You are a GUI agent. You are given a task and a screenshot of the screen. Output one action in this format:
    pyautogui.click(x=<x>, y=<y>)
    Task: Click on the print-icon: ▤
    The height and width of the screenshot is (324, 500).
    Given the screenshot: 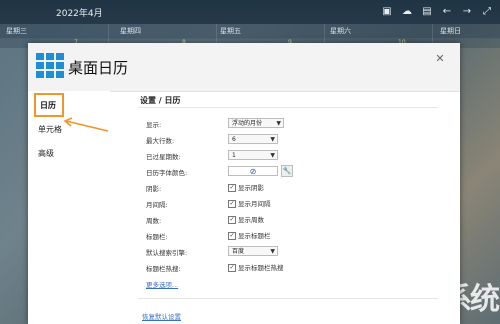 What is the action you would take?
    pyautogui.click(x=427, y=12)
    